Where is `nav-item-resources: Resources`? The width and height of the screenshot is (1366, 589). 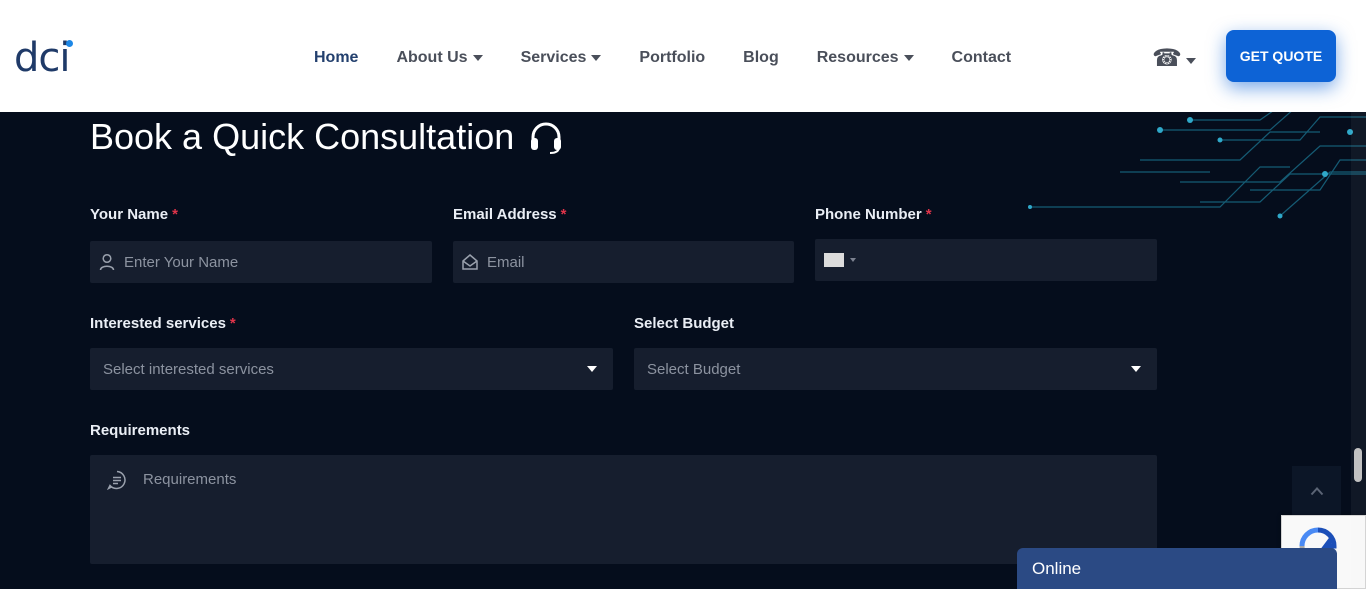
nav-item-resources: Resources is located at coordinates (865, 58).